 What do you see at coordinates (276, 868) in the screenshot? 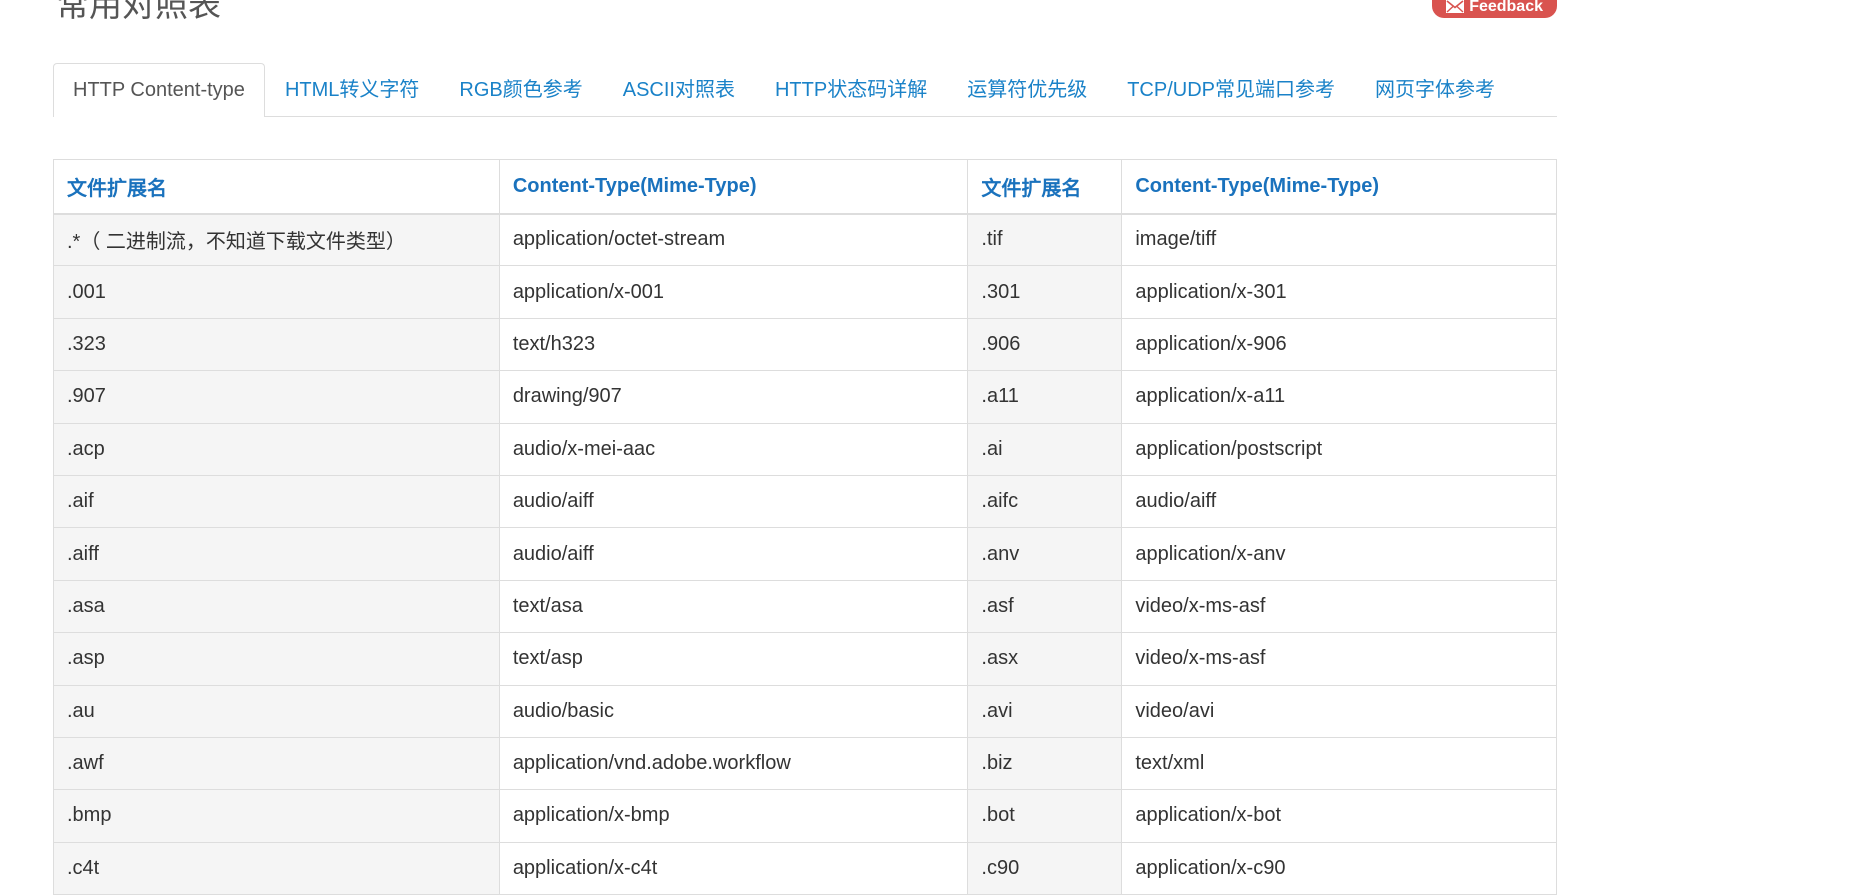
I see `cell-extension: .c4t` at bounding box center [276, 868].